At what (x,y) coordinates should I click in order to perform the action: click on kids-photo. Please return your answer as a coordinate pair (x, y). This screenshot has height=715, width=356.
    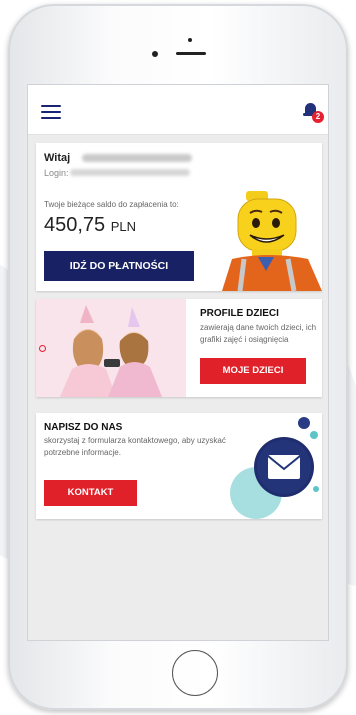
    Looking at the image, I should click on (111, 348).